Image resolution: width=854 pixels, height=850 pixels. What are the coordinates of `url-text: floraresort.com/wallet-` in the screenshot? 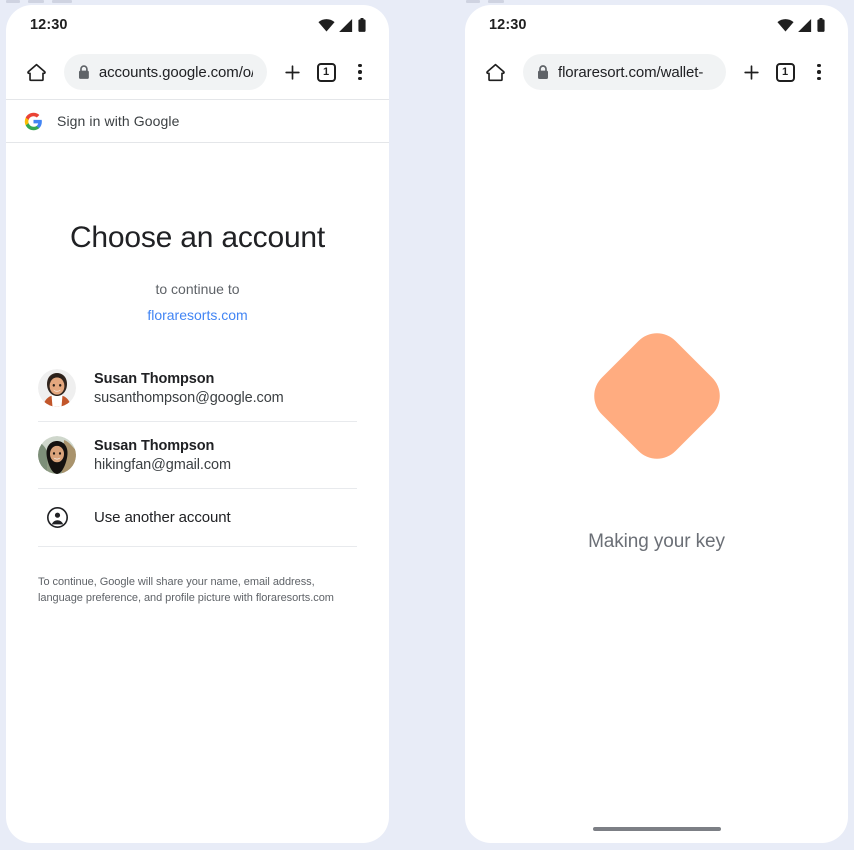 It's located at (631, 72).